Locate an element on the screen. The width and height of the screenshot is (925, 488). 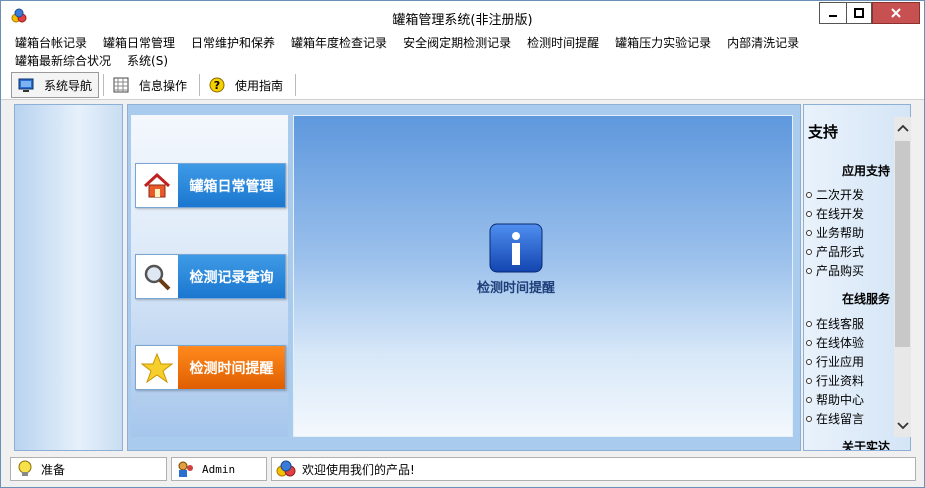
magnifier-icon is located at coordinates (157, 277).